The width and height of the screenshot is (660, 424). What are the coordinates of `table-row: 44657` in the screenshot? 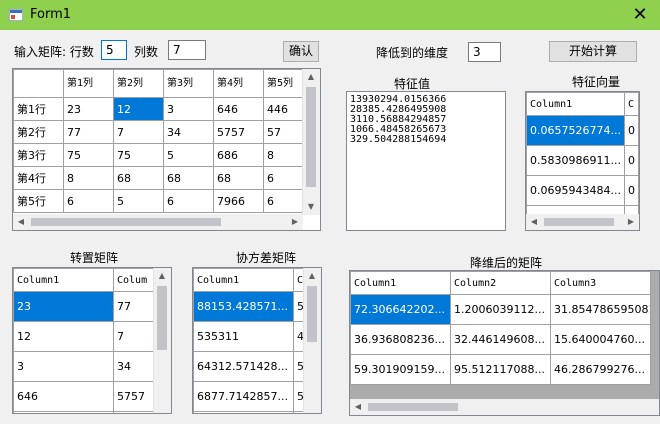 It's located at (84, 412).